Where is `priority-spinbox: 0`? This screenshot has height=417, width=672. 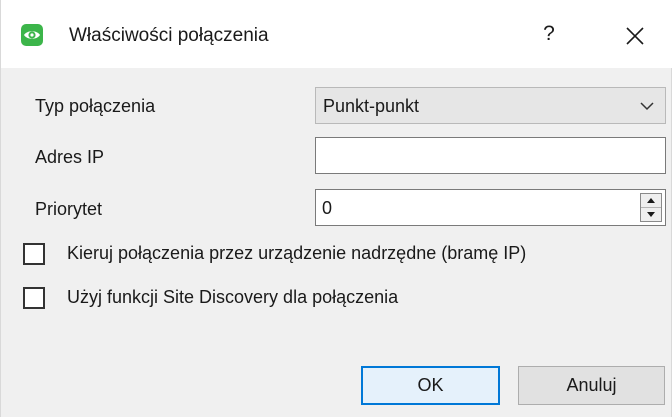 priority-spinbox: 0 is located at coordinates (490, 207).